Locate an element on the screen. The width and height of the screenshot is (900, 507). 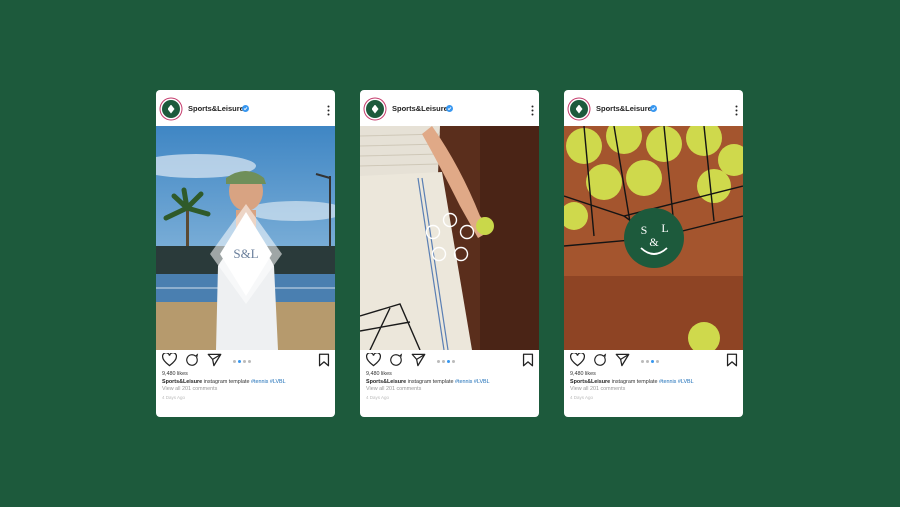
svg-text: S is located at coordinates (644, 230).